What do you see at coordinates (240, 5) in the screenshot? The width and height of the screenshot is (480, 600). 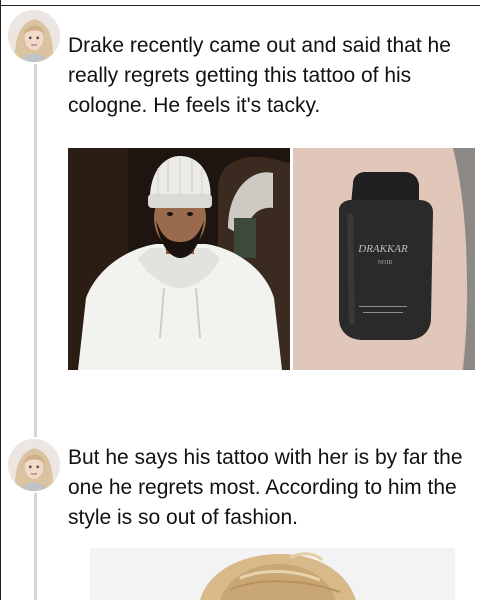 I see `top-border` at bounding box center [240, 5].